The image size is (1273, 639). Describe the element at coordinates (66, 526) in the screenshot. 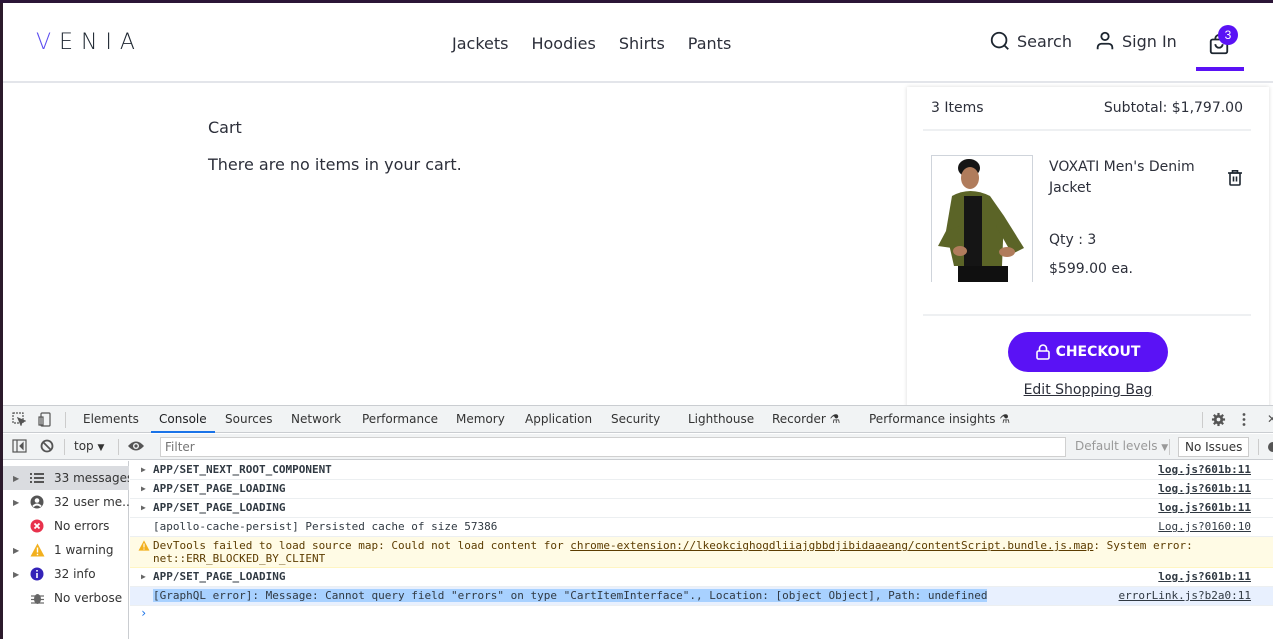

I see `sidebar-item-errors: No errors` at that location.